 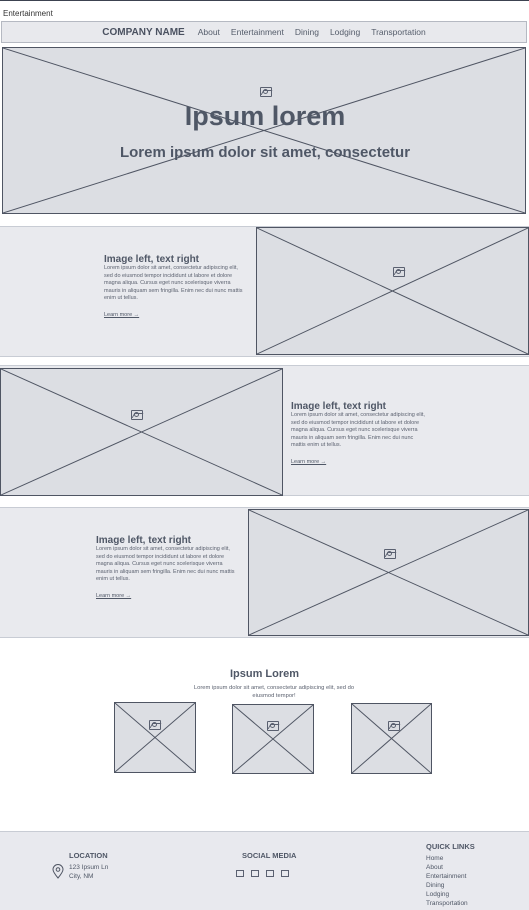 What do you see at coordinates (28, 13) in the screenshot?
I see `page-label: Entertainment` at bounding box center [28, 13].